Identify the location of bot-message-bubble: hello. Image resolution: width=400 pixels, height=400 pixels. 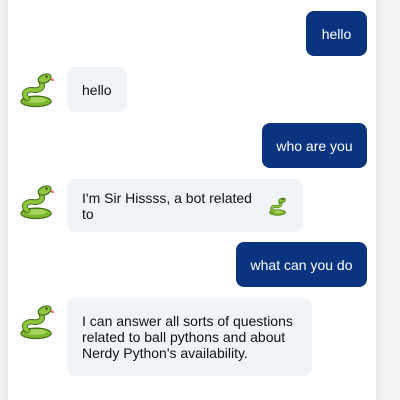
(97, 89).